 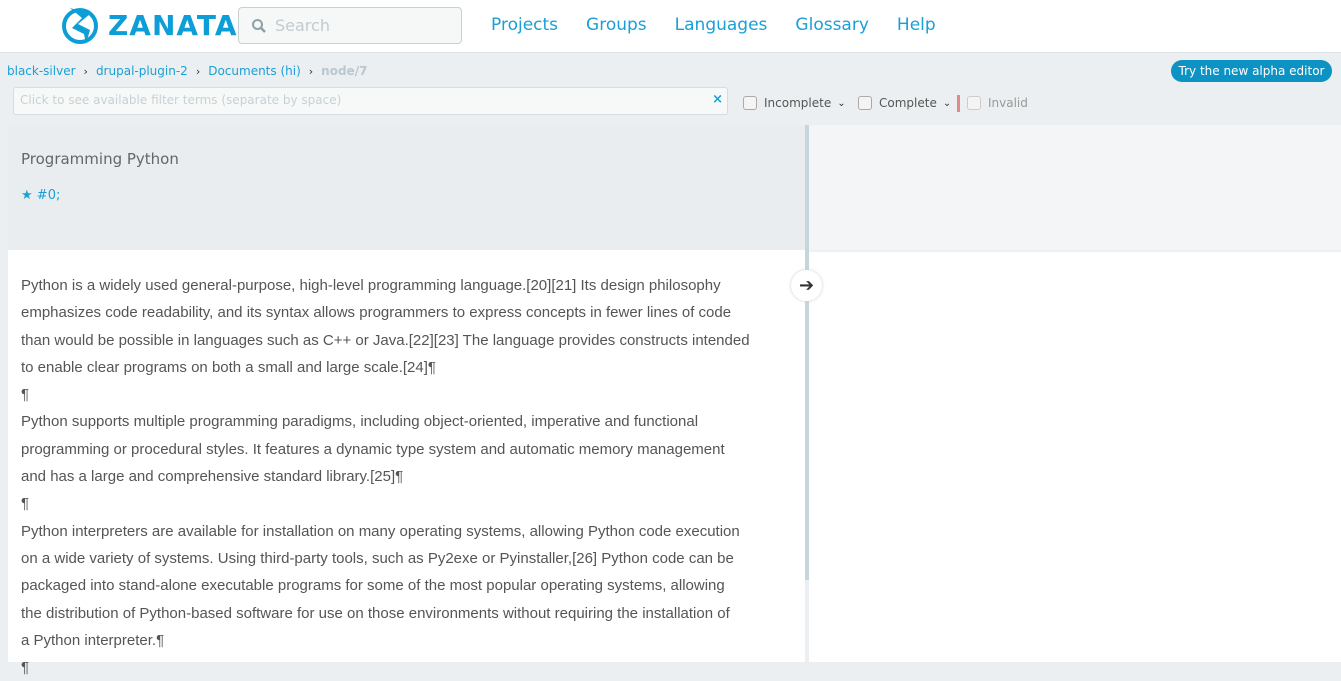 What do you see at coordinates (100, 159) in the screenshot?
I see `document-title: Programming Python` at bounding box center [100, 159].